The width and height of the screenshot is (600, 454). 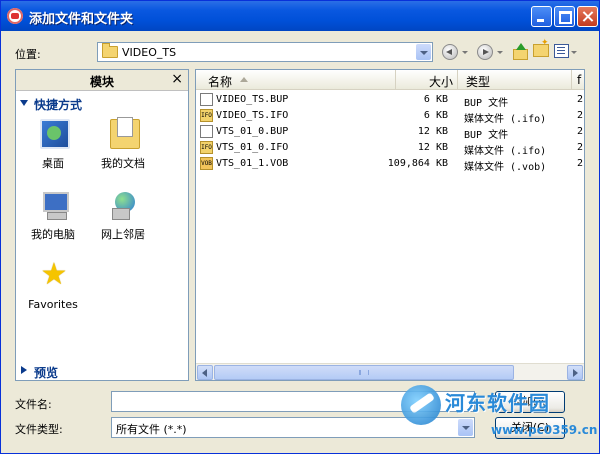 What do you see at coordinates (149, 52) in the screenshot?
I see `location-value: VIDEO_TS` at bounding box center [149, 52].